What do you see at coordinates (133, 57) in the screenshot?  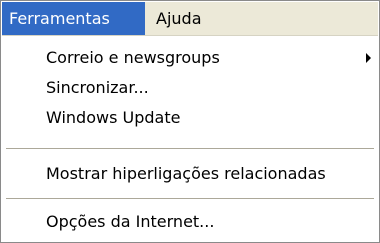 I see `menu-item-label: Correio e newsgroups` at bounding box center [133, 57].